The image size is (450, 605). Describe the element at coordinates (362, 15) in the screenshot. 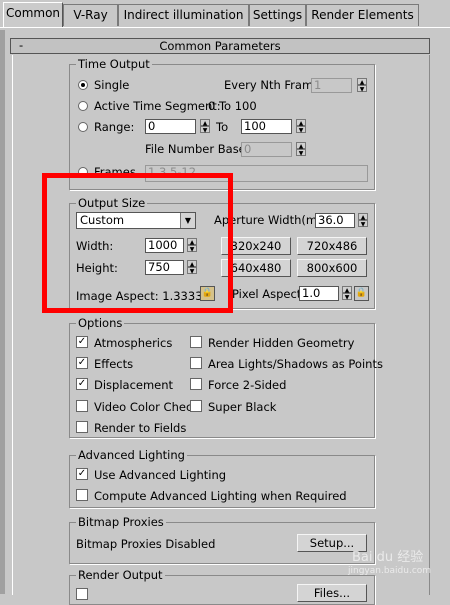

I see `tab-render-elements: Render Elements` at that location.